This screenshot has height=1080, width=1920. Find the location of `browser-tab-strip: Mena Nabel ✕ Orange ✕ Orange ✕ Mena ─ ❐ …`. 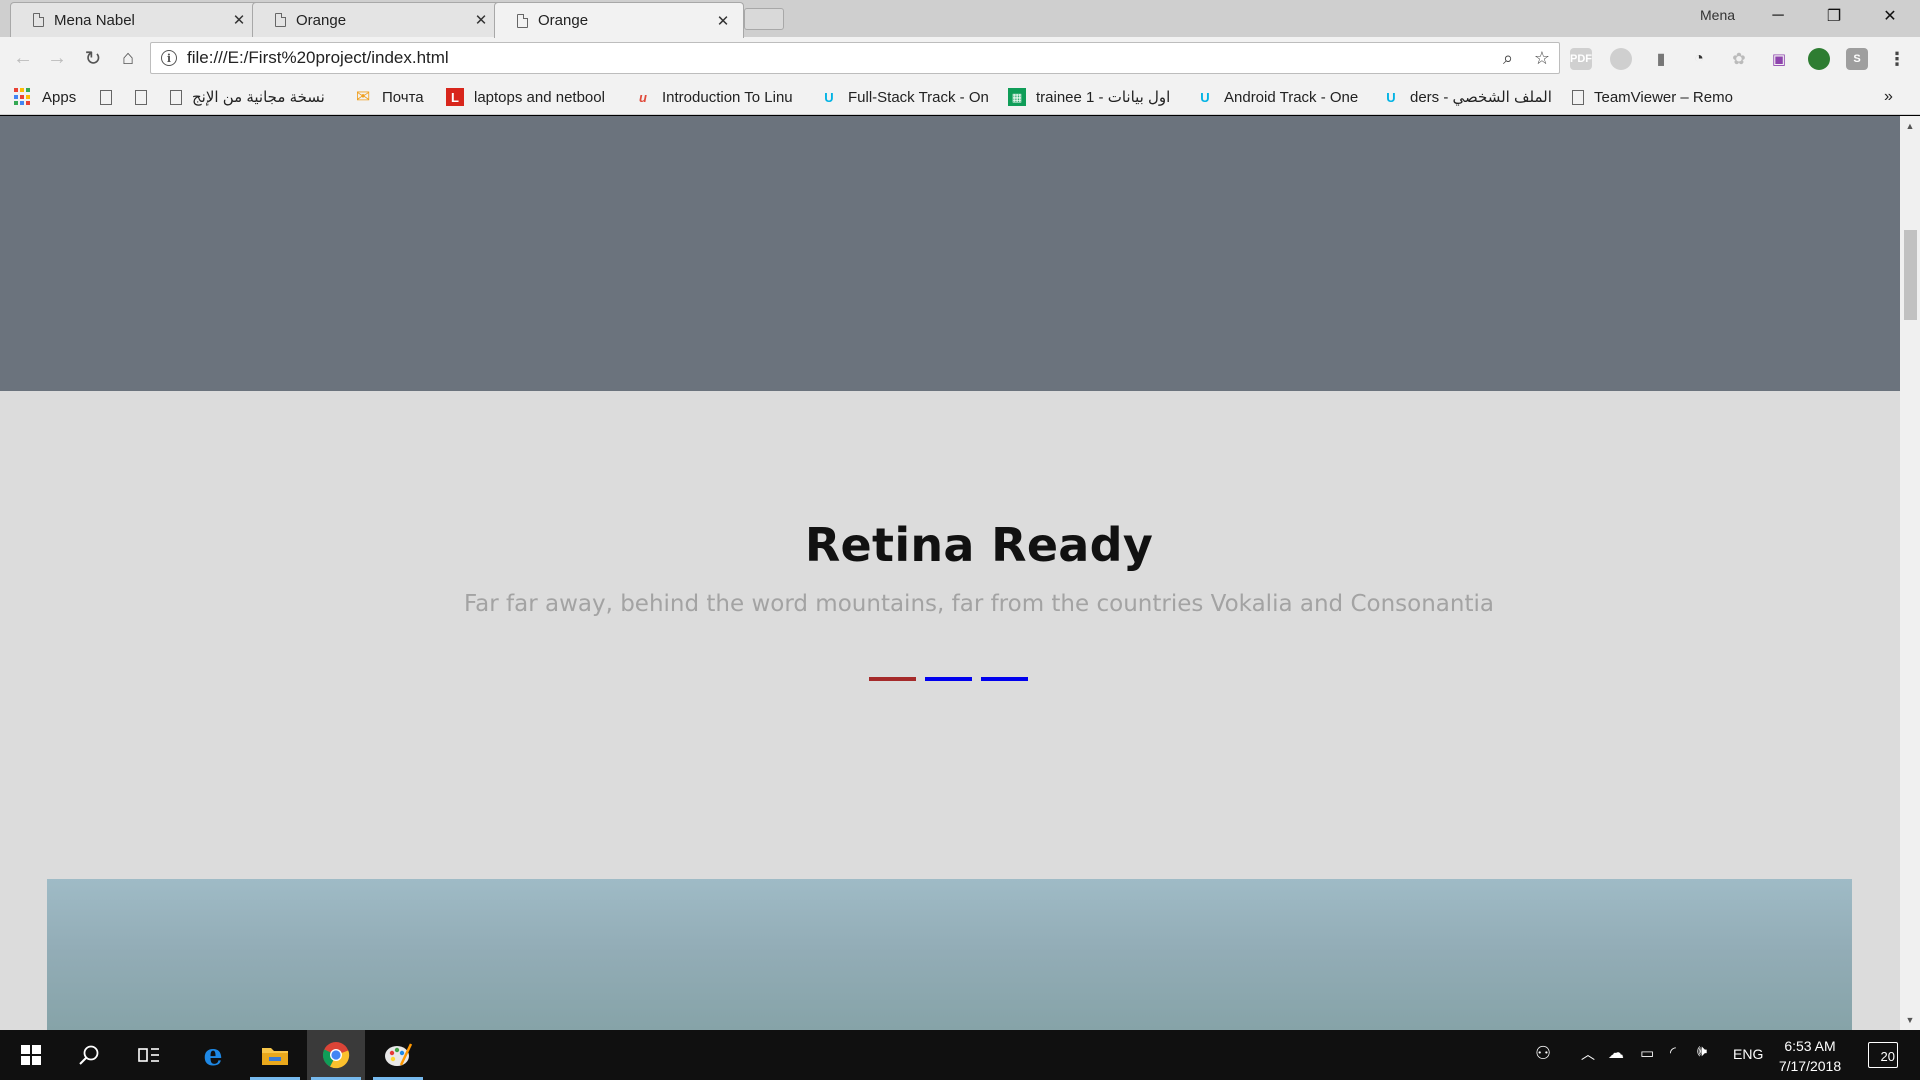

browser-tab-strip: Mena Nabel ✕ Orange ✕ Orange ✕ Mena ─ ❐ … is located at coordinates (960, 19).